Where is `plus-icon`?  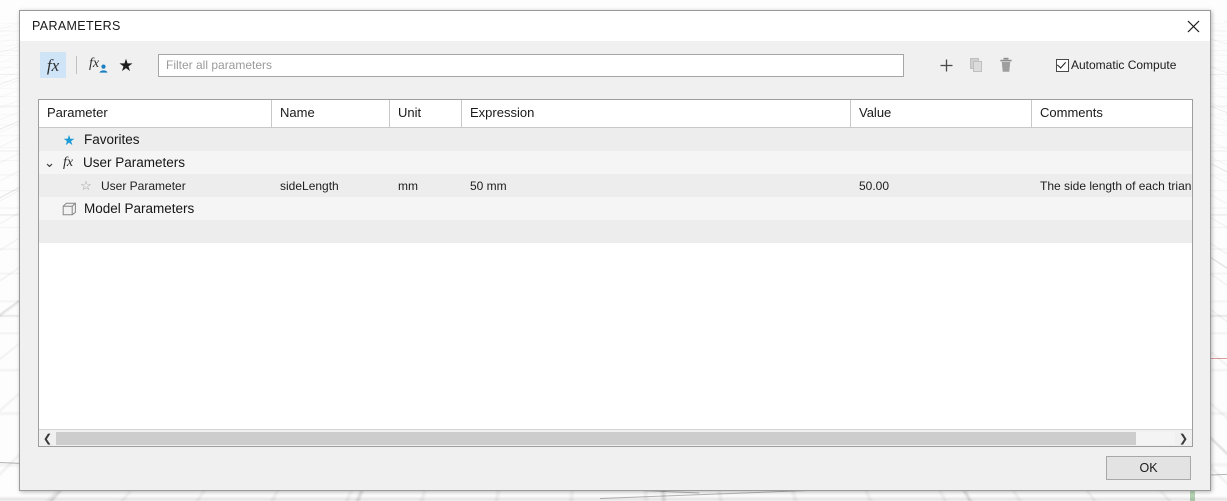 plus-icon is located at coordinates (946, 65).